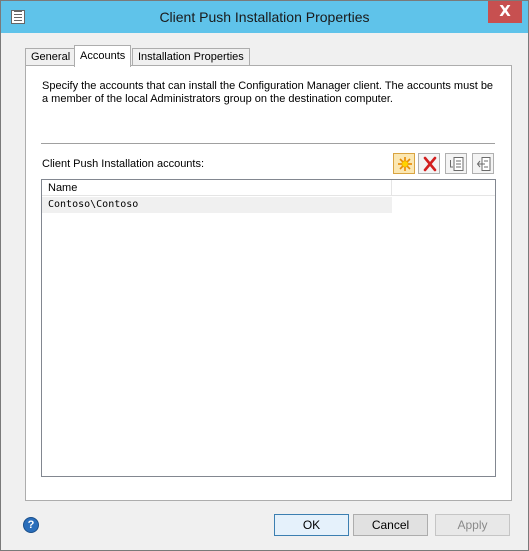 Image resolution: width=529 pixels, height=551 pixels. I want to click on apply-button: Apply, so click(472, 525).